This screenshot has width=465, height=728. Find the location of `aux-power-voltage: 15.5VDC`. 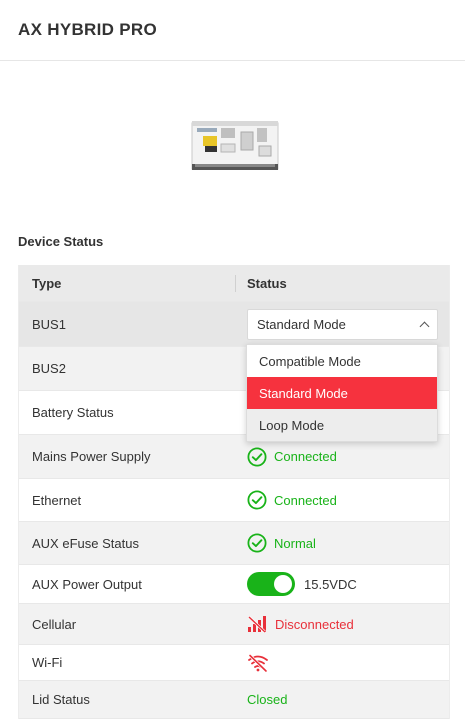

aux-power-voltage: 15.5VDC is located at coordinates (330, 584).